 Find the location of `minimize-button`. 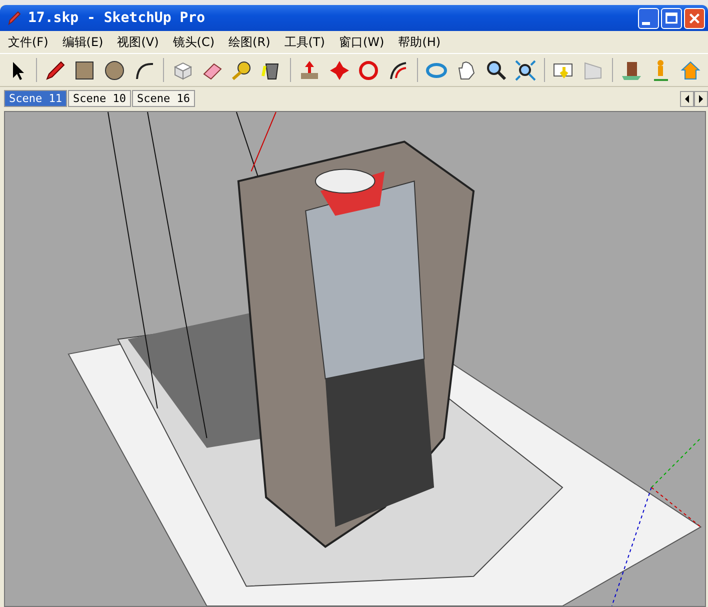

minimize-button is located at coordinates (648, 18).